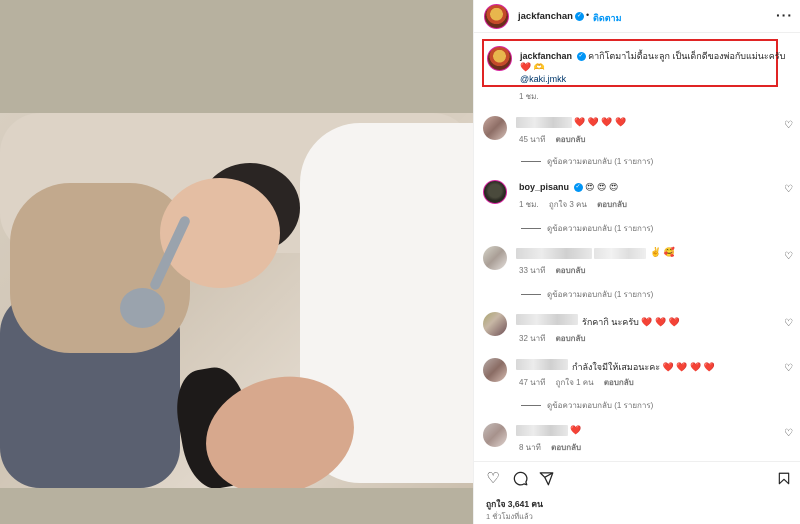 Image resolution: width=800 pixels, height=524 pixels. I want to click on caption-emoji: ❤️ 🫶, so click(532, 67).